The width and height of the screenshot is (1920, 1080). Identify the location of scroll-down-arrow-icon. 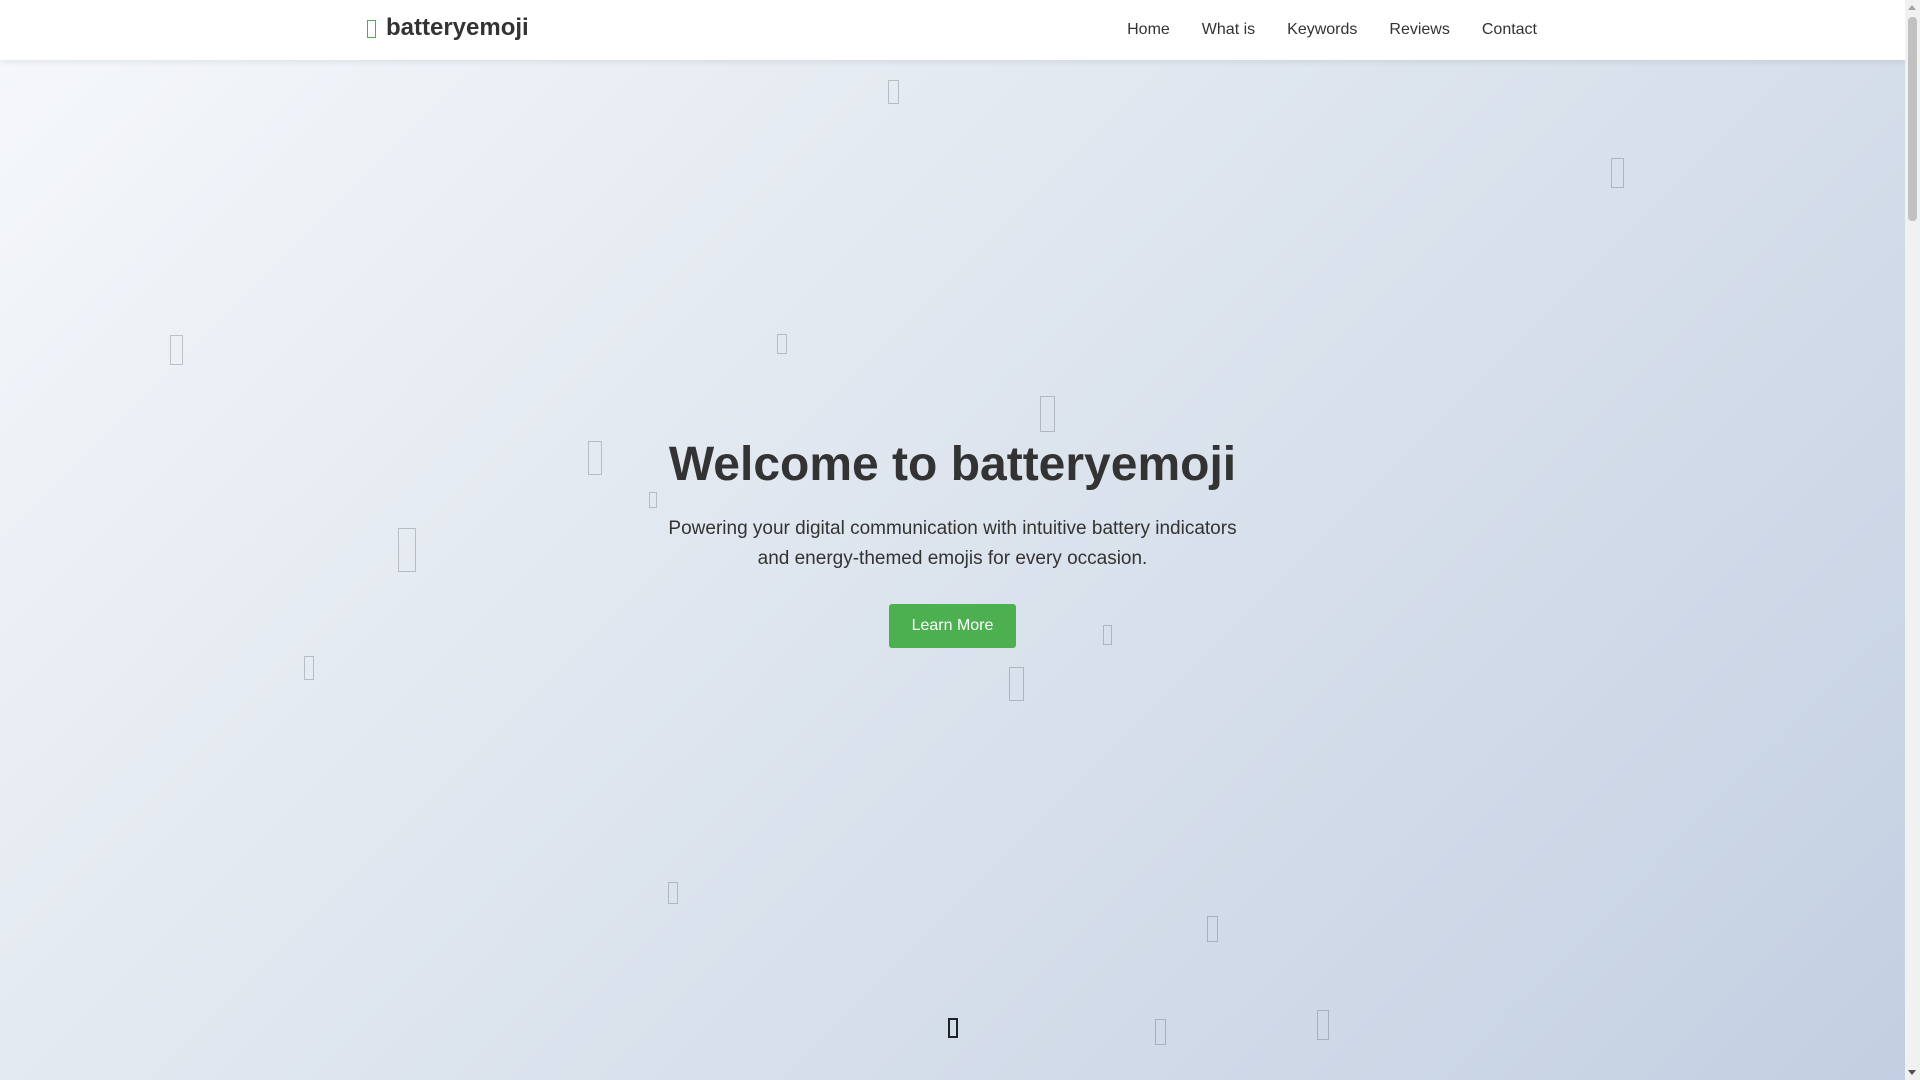
(1912, 1072).